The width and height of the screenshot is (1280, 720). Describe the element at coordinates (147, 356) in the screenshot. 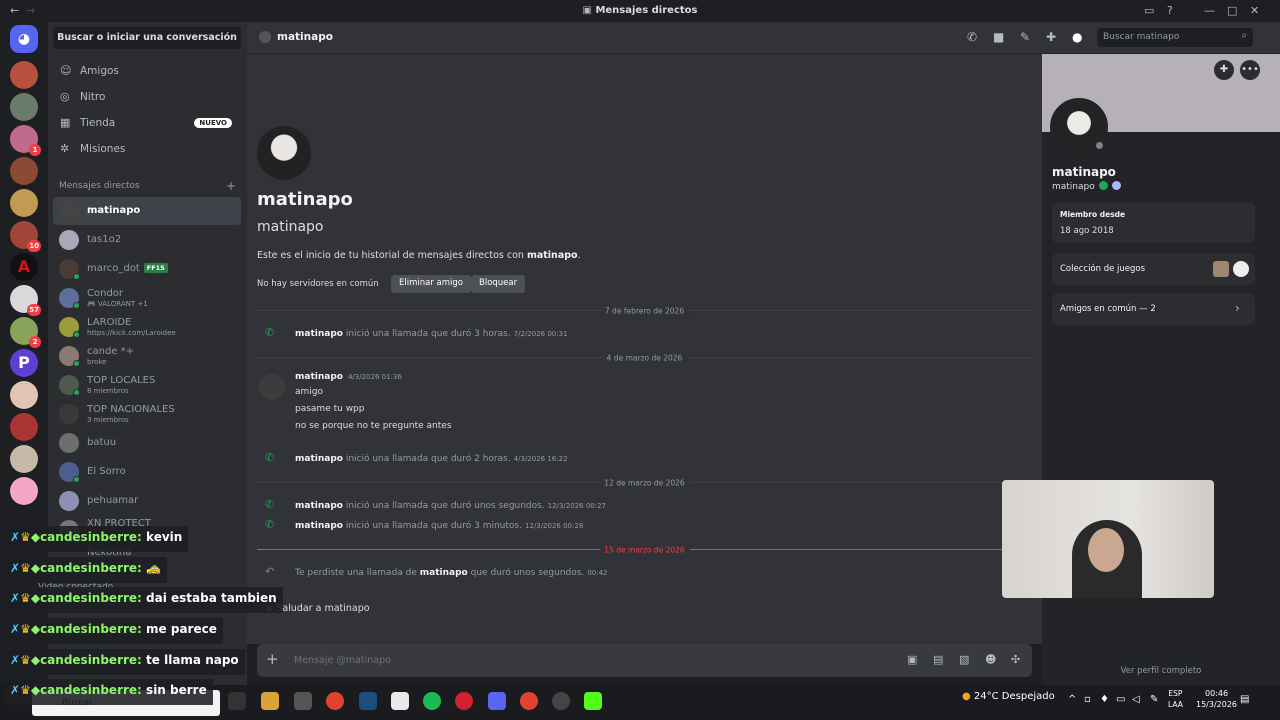

I see `dm-item: cande *+ broke` at that location.